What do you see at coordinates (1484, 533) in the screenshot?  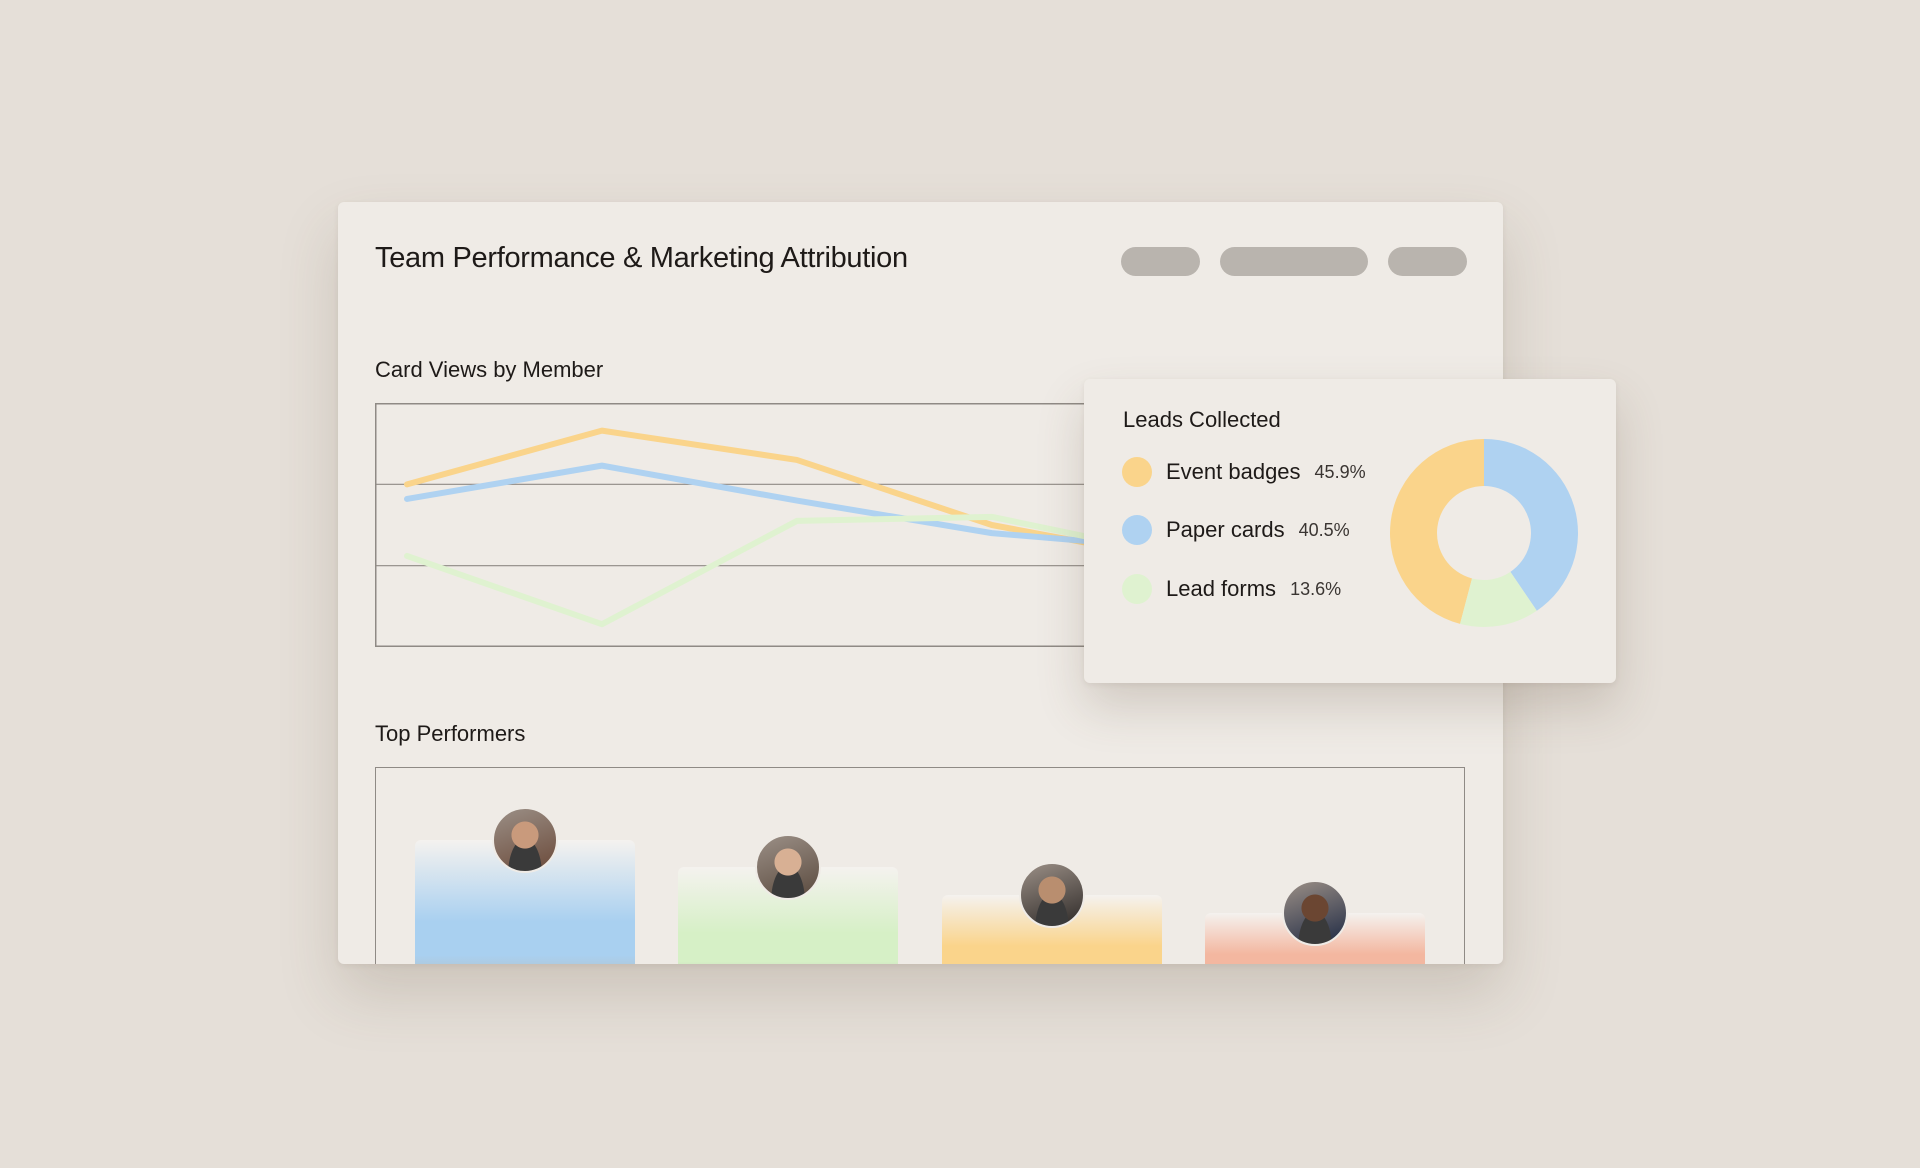 I see `leads-donut-chart` at bounding box center [1484, 533].